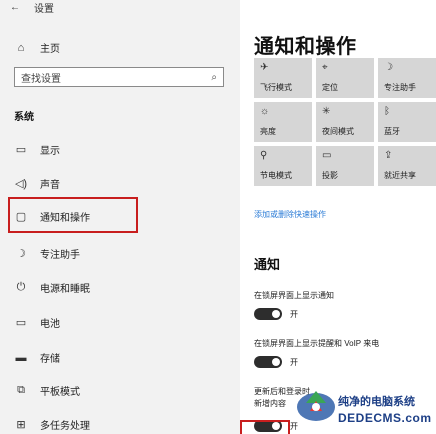  I want to click on night-light-icon: ✳, so click(326, 111).